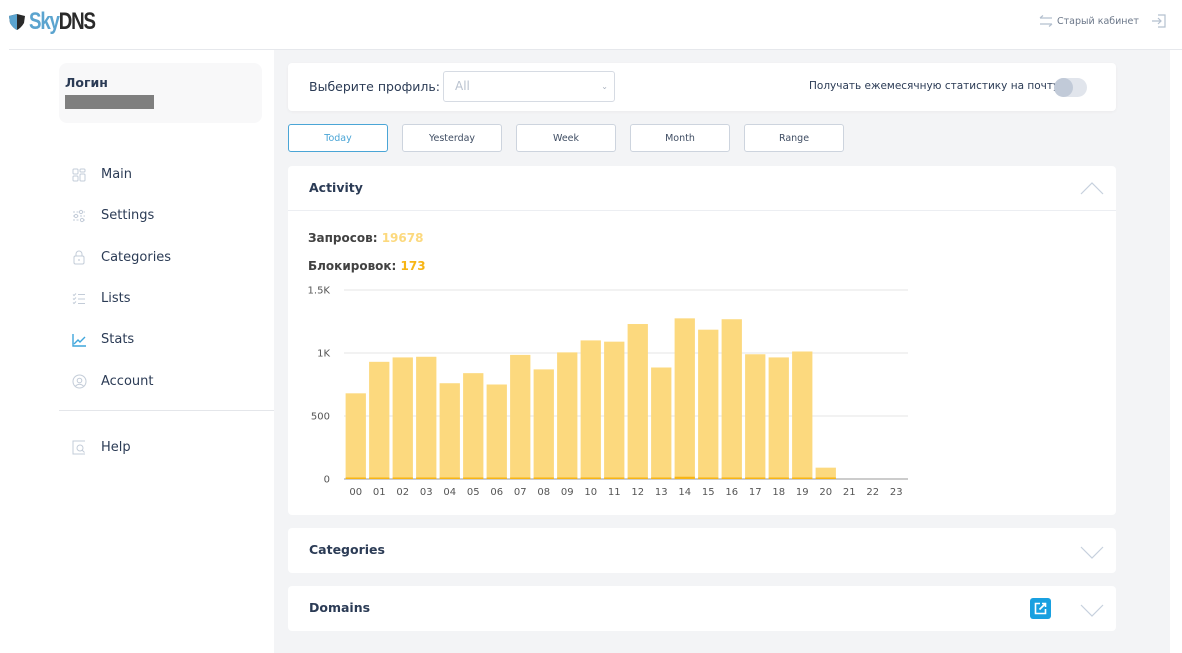  I want to click on user-circle-icon, so click(79, 381).